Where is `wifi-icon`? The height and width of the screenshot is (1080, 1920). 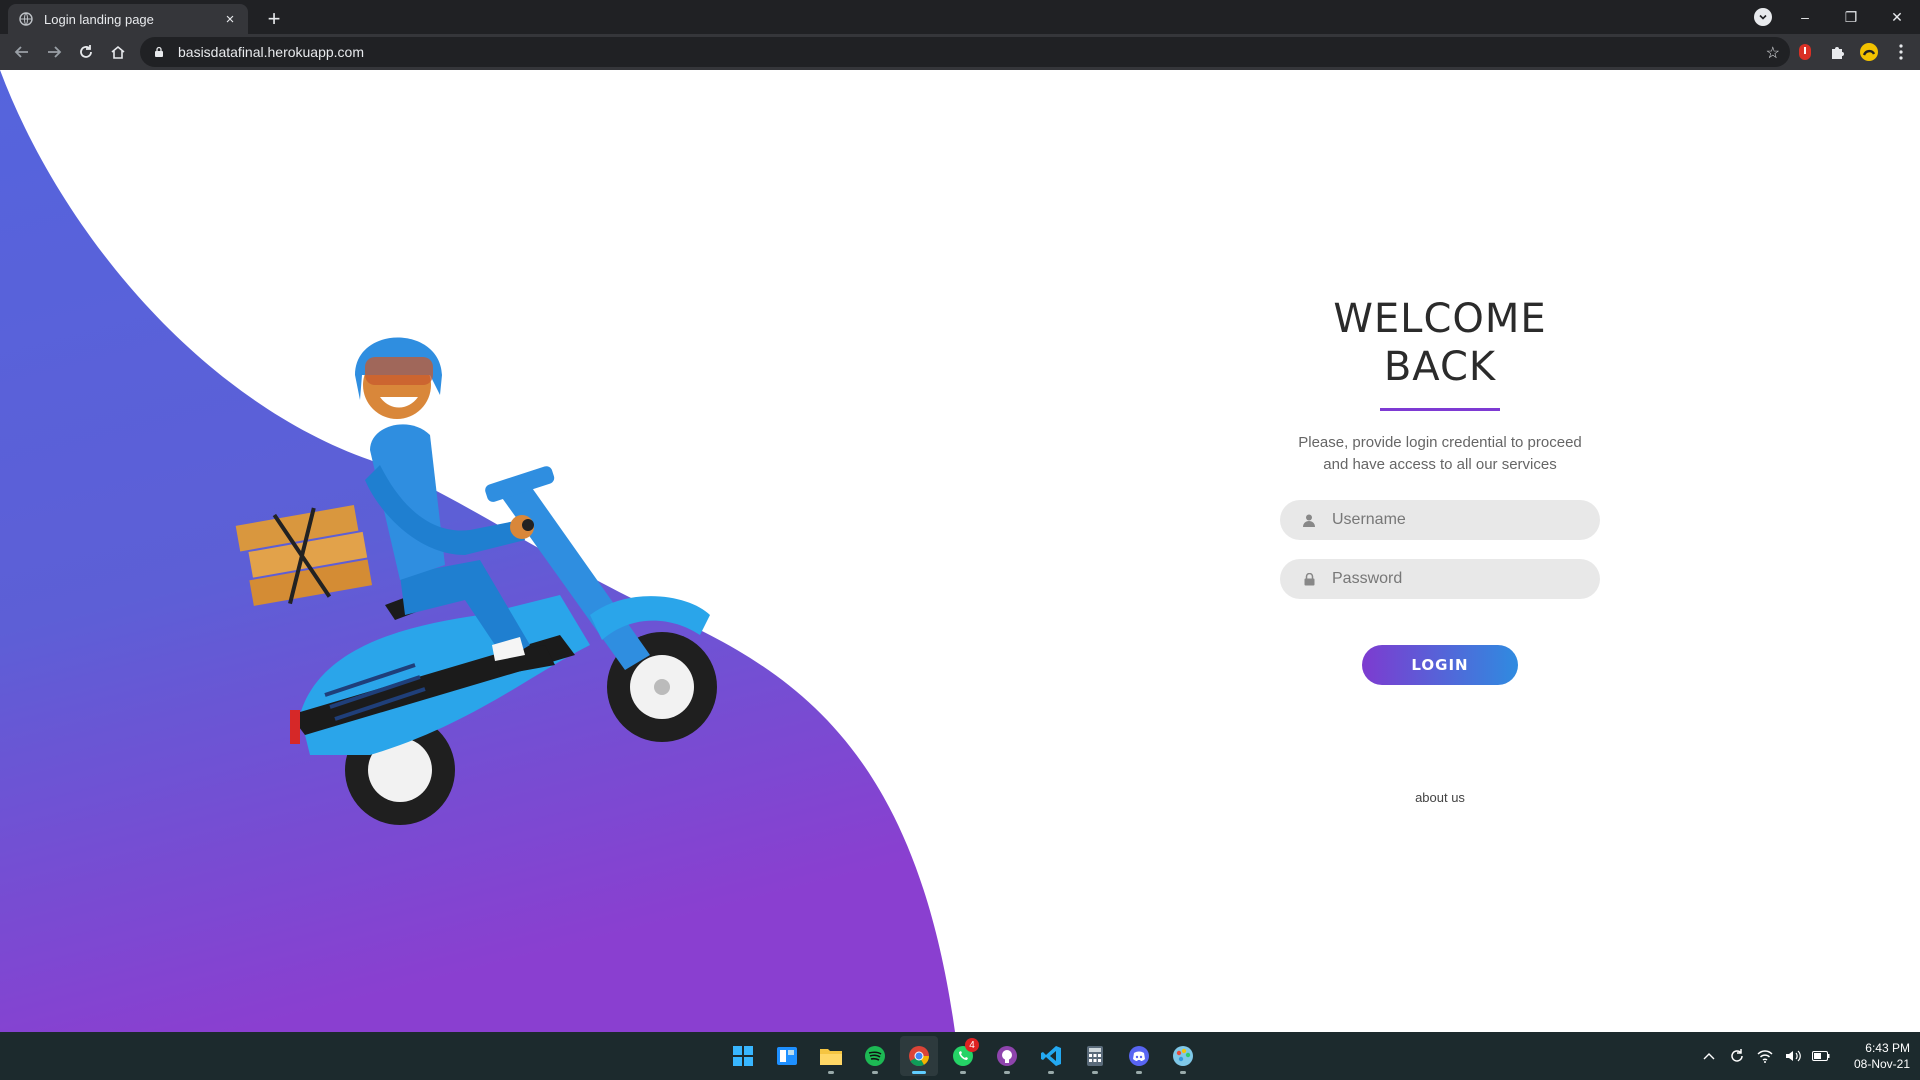
wifi-icon is located at coordinates (1765, 1056).